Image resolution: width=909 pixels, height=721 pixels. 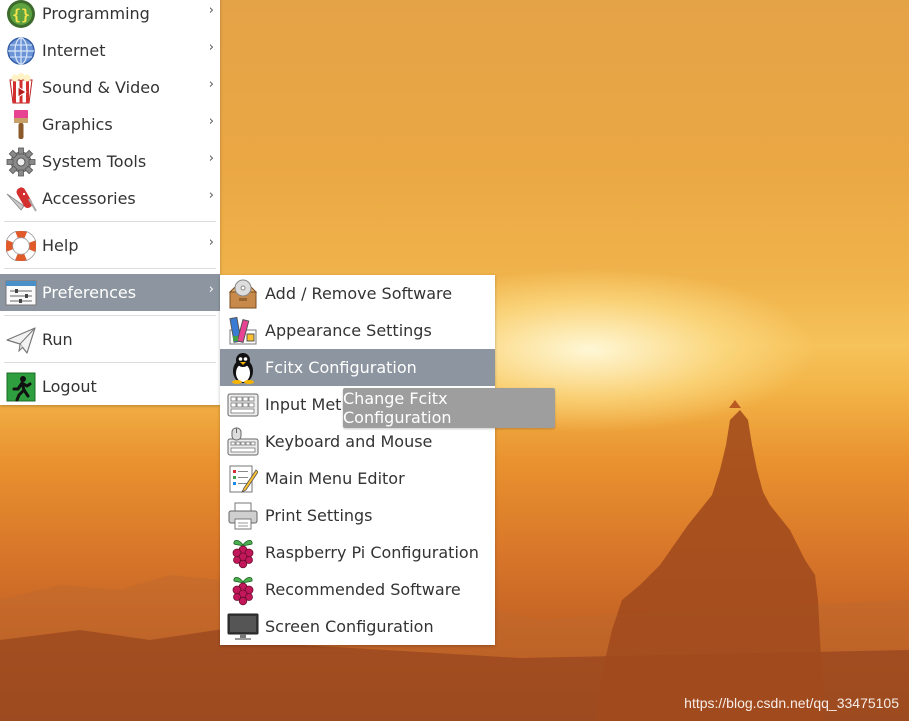 I want to click on menu-item-label: Accessories, so click(x=89, y=198).